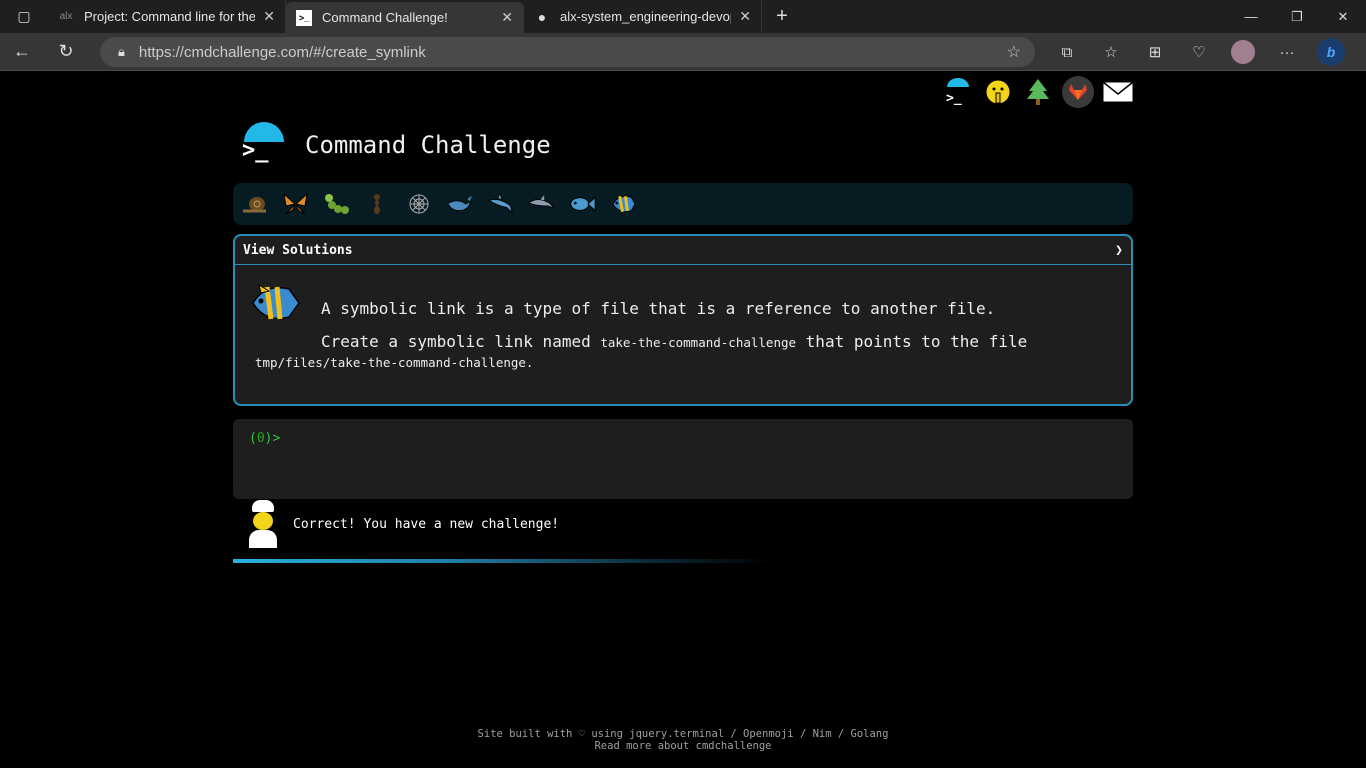 This screenshot has height=768, width=1366. What do you see at coordinates (272, 438) in the screenshot?
I see `prompt-close: )>` at bounding box center [272, 438].